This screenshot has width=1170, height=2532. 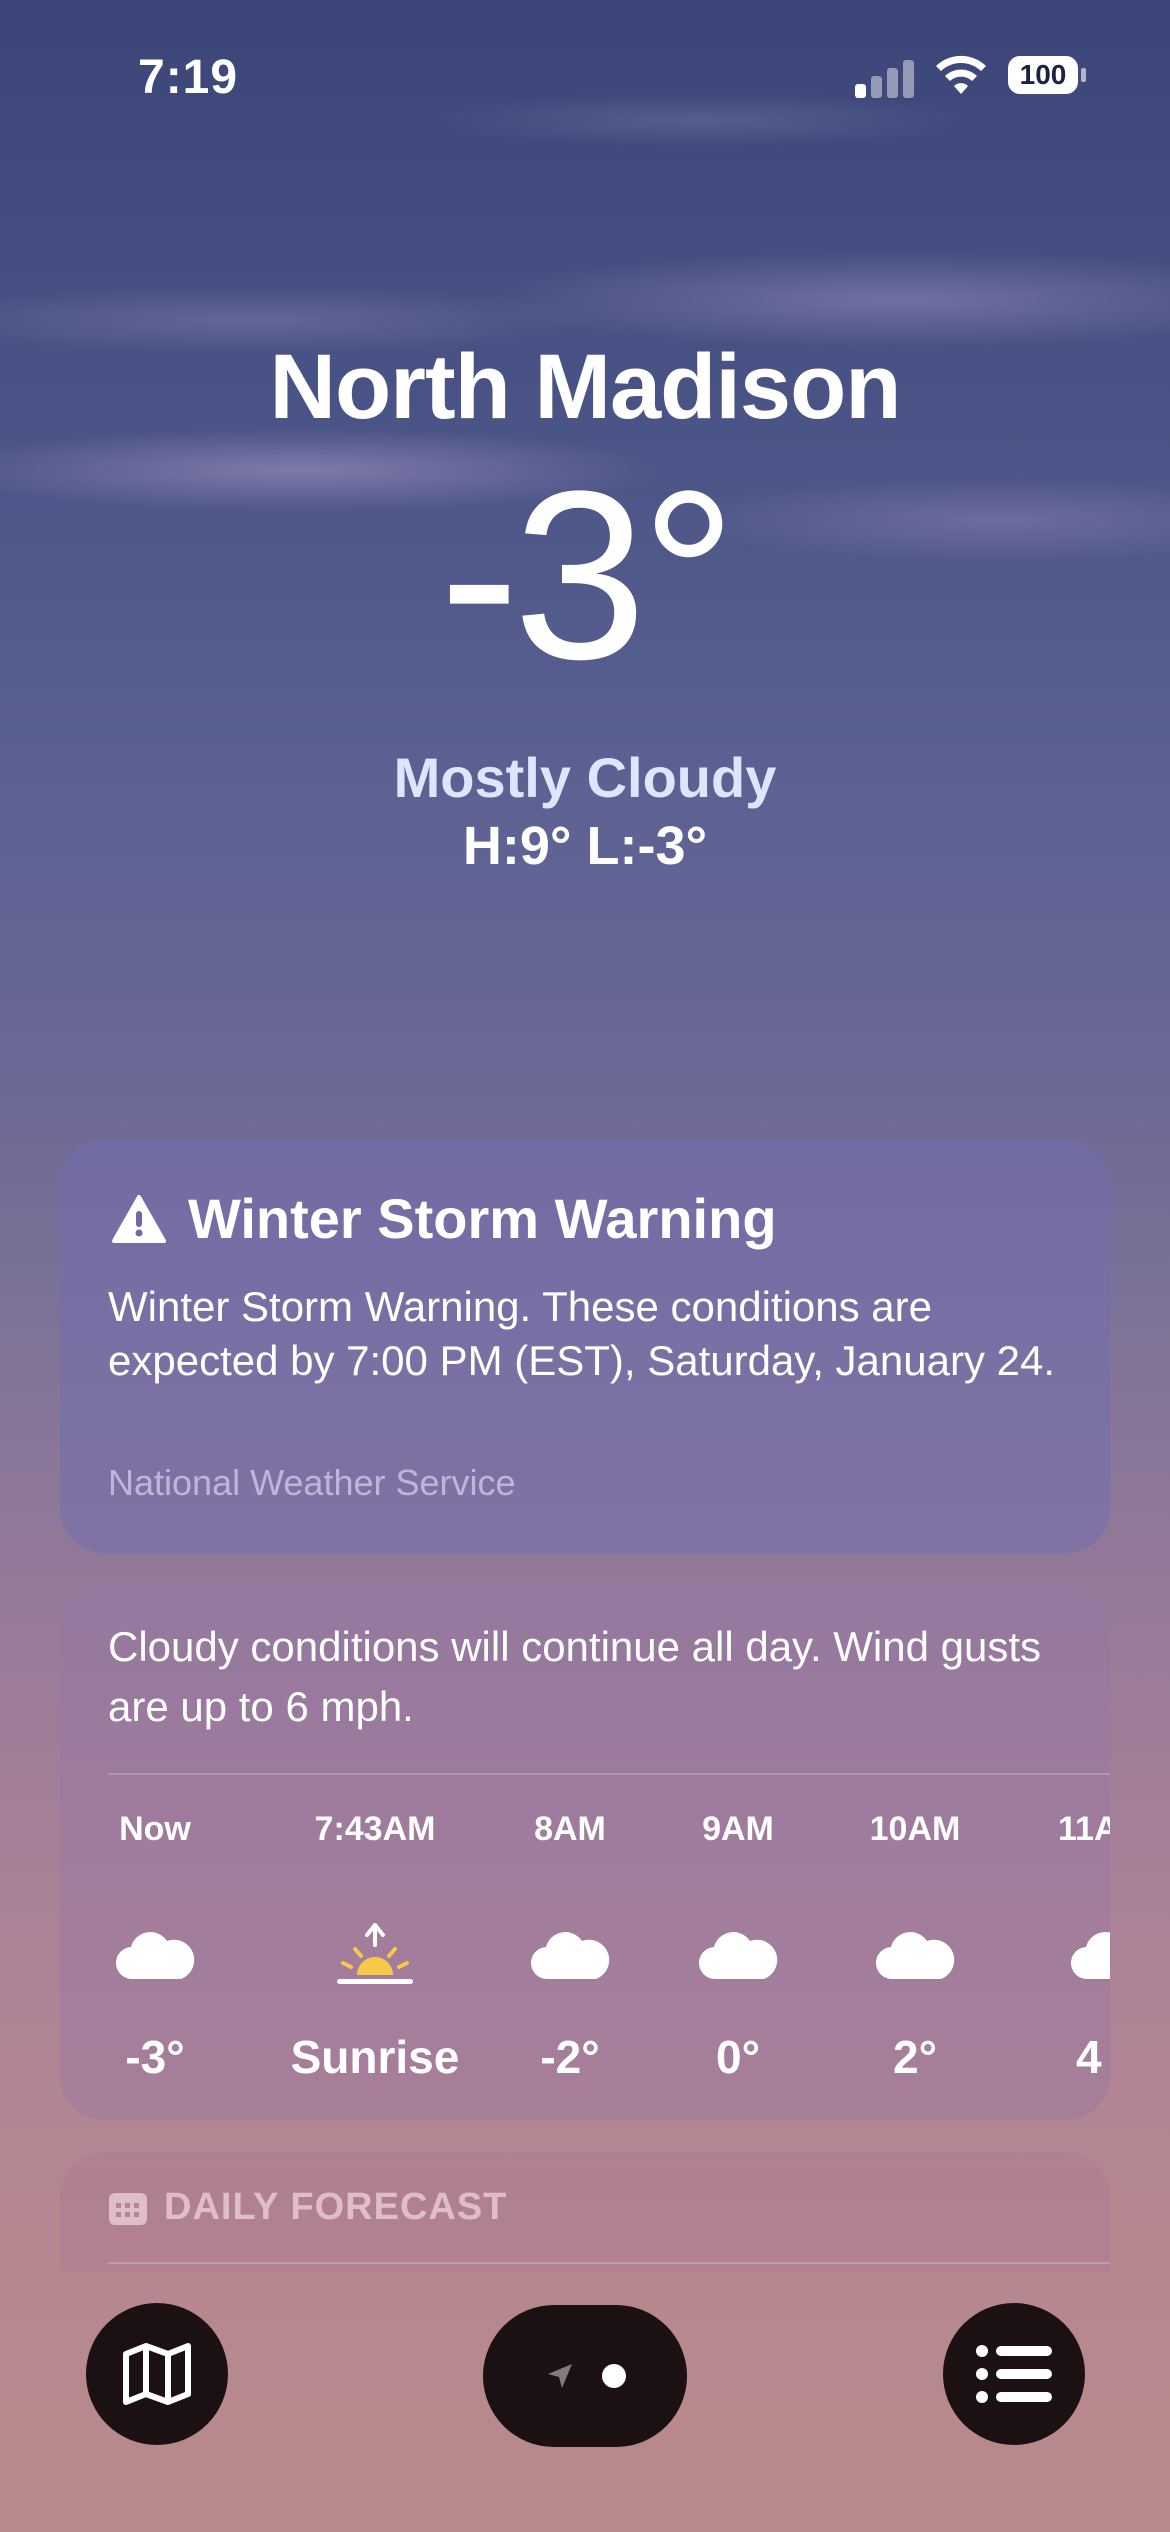 I want to click on battery-icon: 100, so click(x=1048, y=76).